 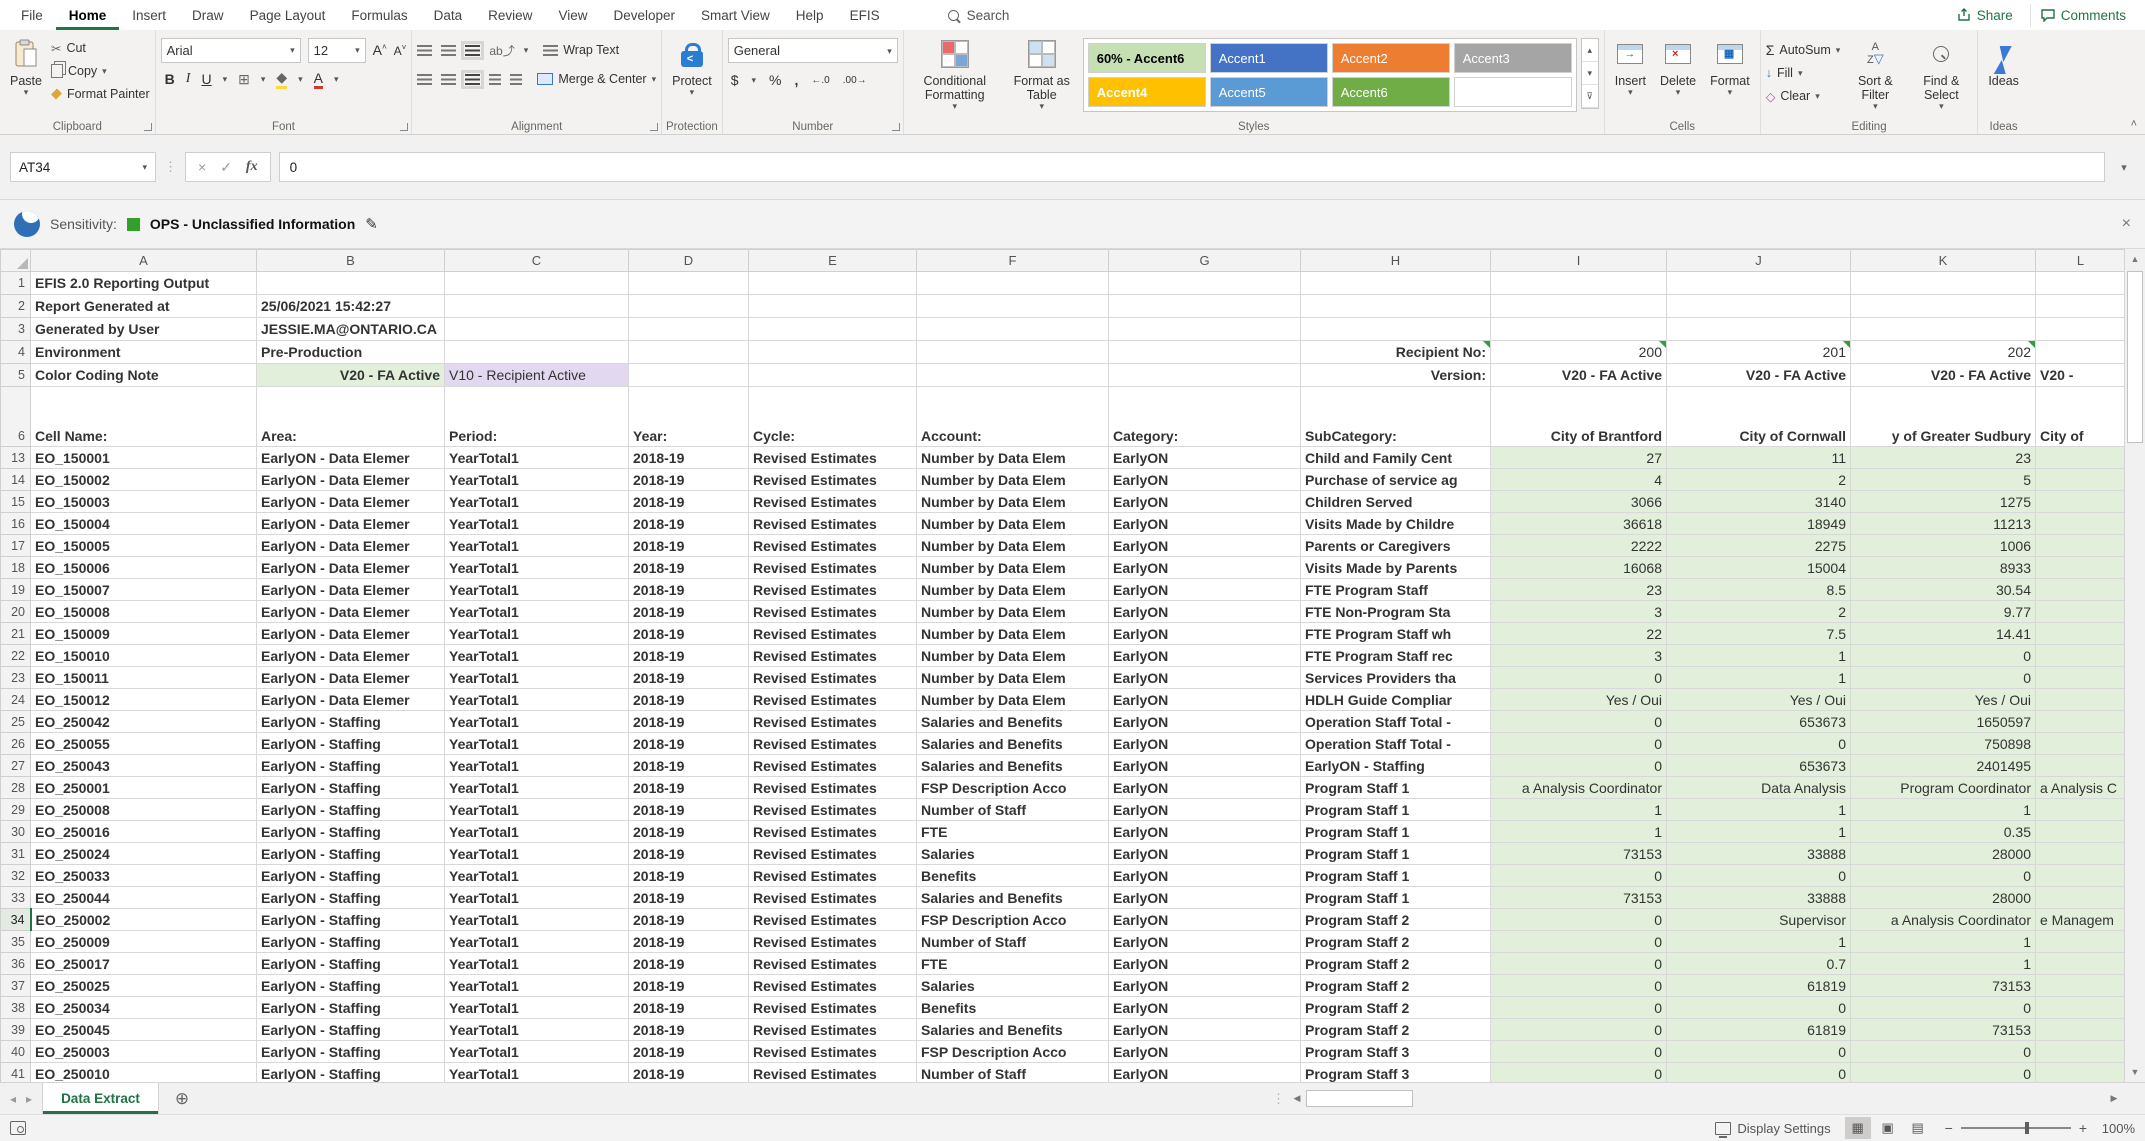 What do you see at coordinates (832, 589) in the screenshot?
I see `cell-E19: Revised Estimates` at bounding box center [832, 589].